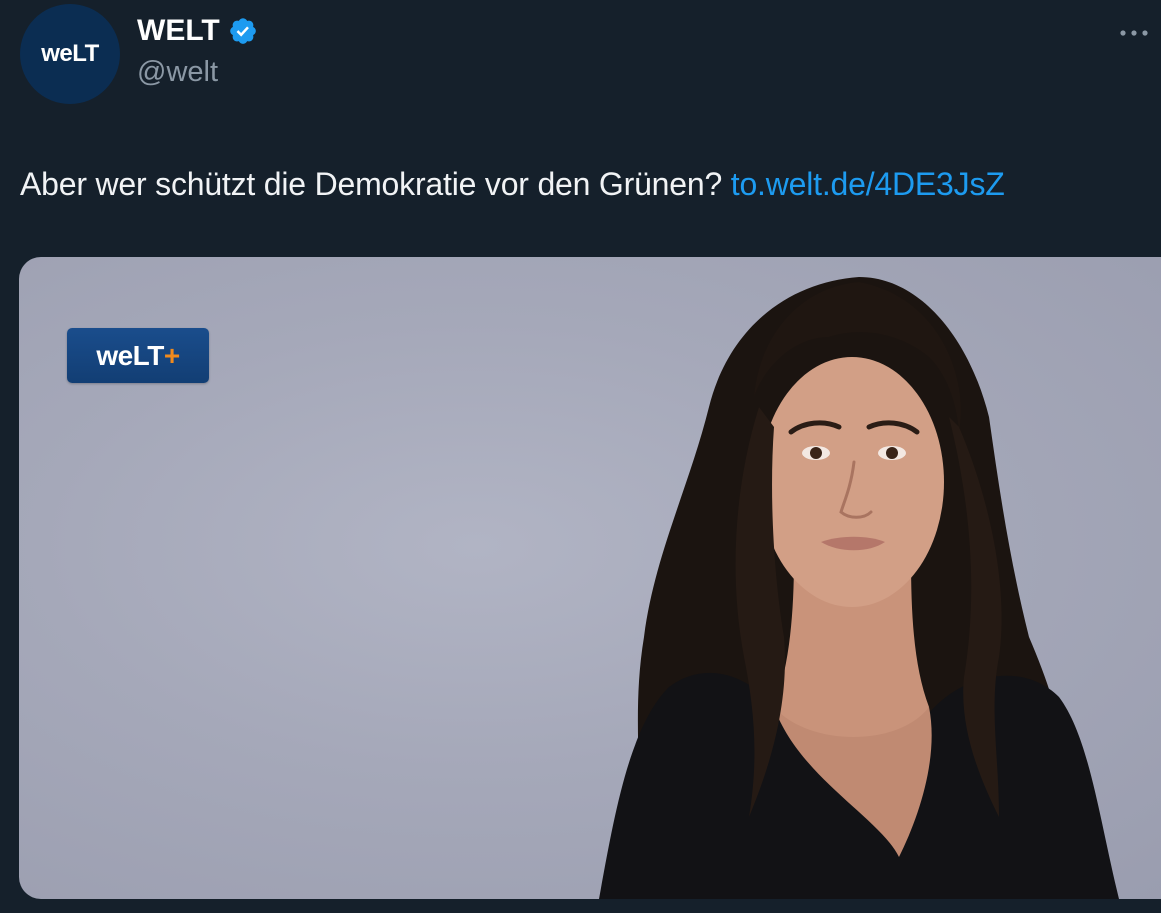 This screenshot has height=913, width=1161. I want to click on author-name-row: WELT, so click(197, 31).